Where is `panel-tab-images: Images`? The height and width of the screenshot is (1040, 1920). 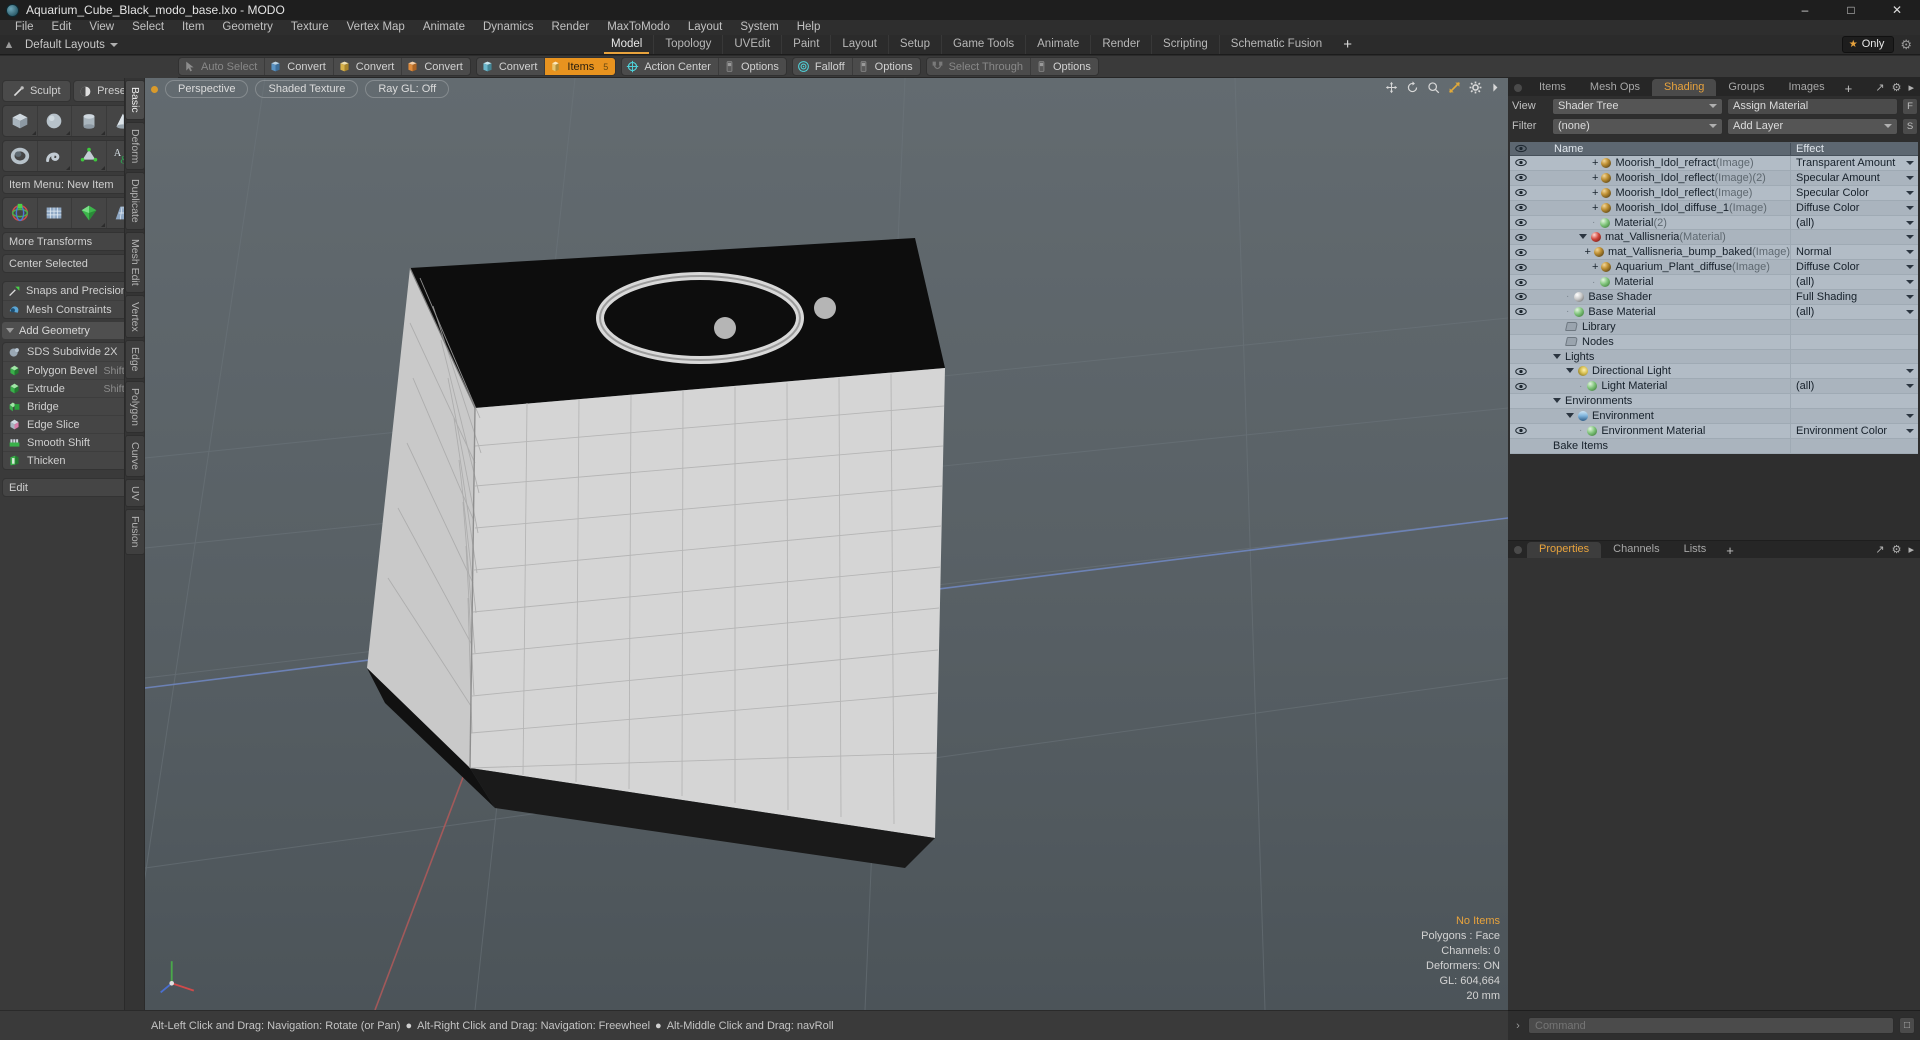 panel-tab-images: Images is located at coordinates (1807, 87).